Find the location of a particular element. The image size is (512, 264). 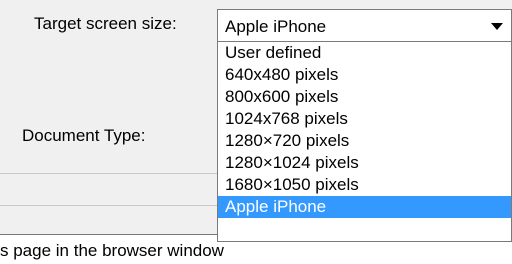

target-screen-size-label: Target screen size: is located at coordinates (105, 23).